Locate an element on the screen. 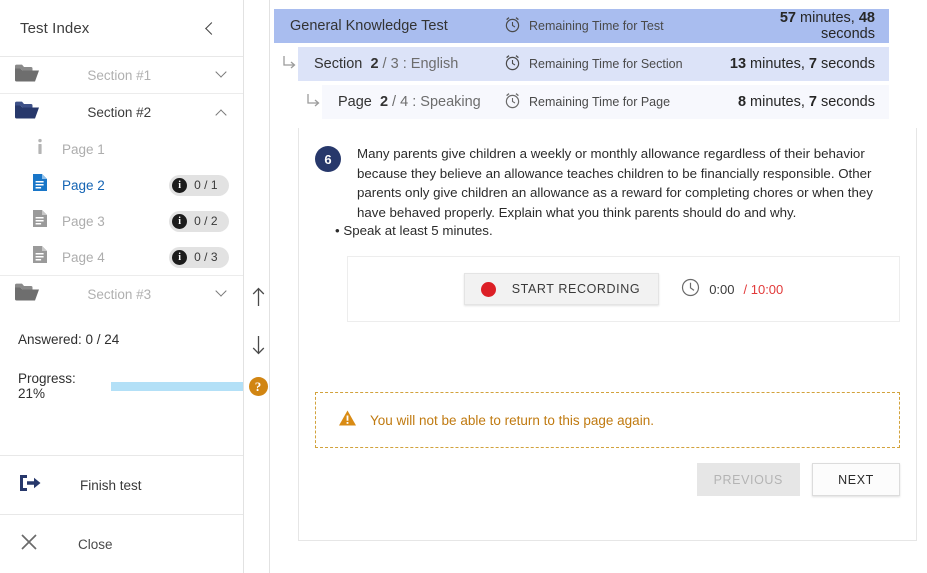 This screenshot has width=927, height=573. navigation-footer: PREVIOUS NEXT is located at coordinates (798, 479).